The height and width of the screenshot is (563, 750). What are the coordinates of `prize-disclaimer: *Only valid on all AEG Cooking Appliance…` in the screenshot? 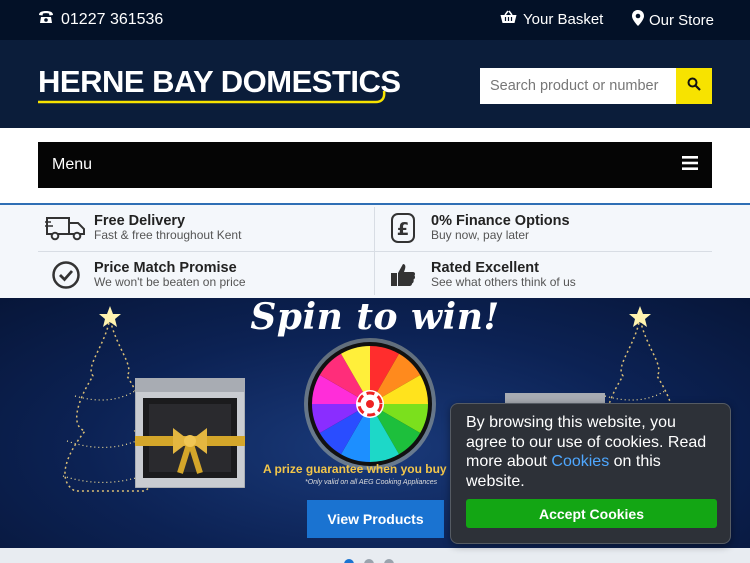 It's located at (371, 482).